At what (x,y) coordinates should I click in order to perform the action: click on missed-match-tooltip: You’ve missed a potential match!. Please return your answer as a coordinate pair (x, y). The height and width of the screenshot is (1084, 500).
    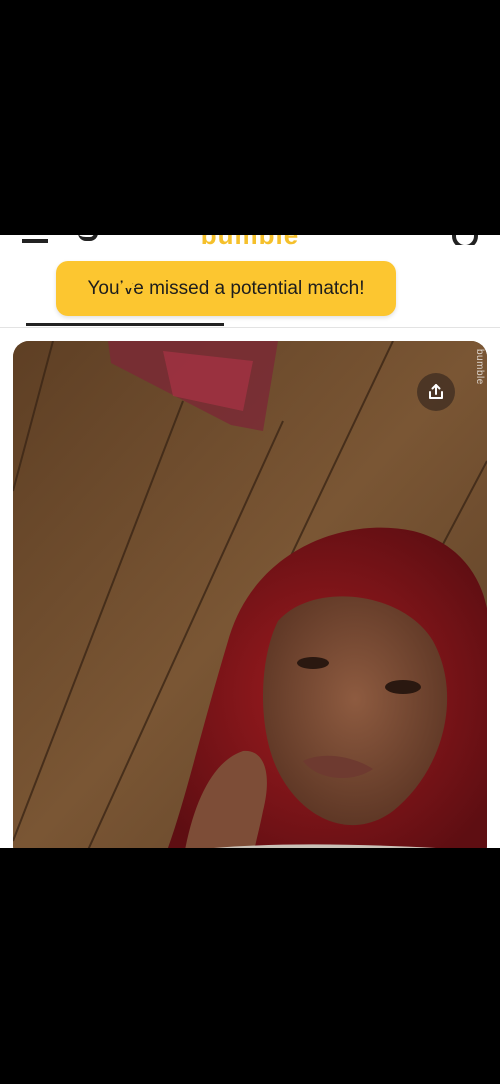
    Looking at the image, I should click on (226, 288).